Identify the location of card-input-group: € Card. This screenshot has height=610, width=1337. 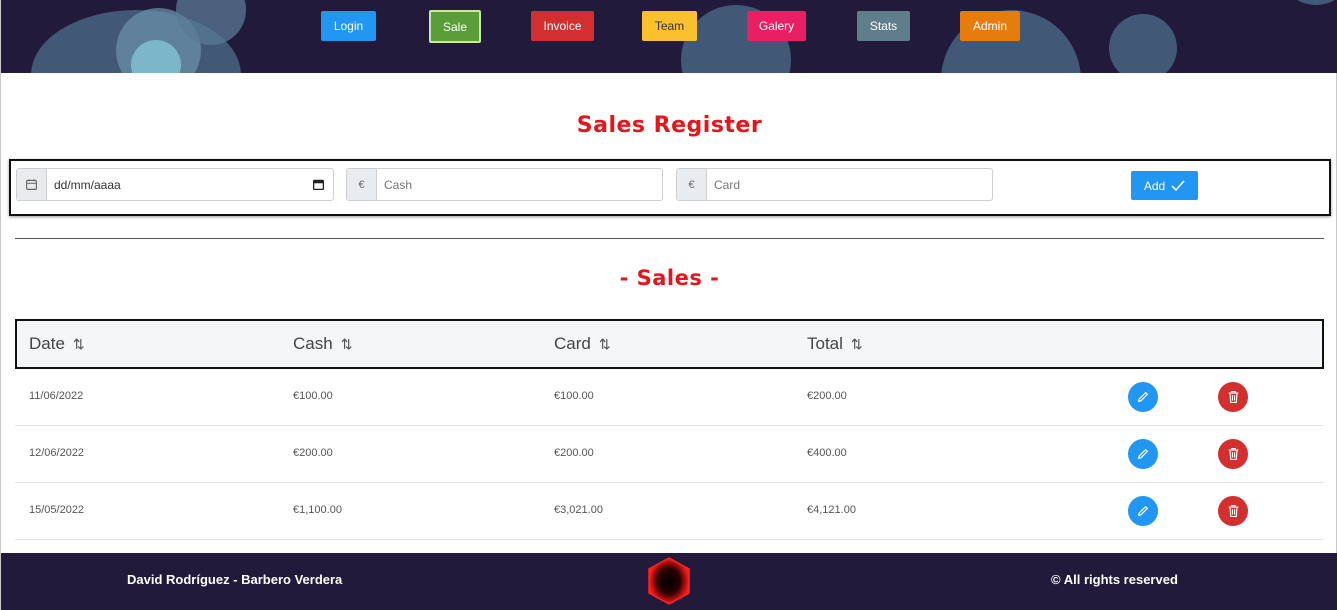
(834, 184).